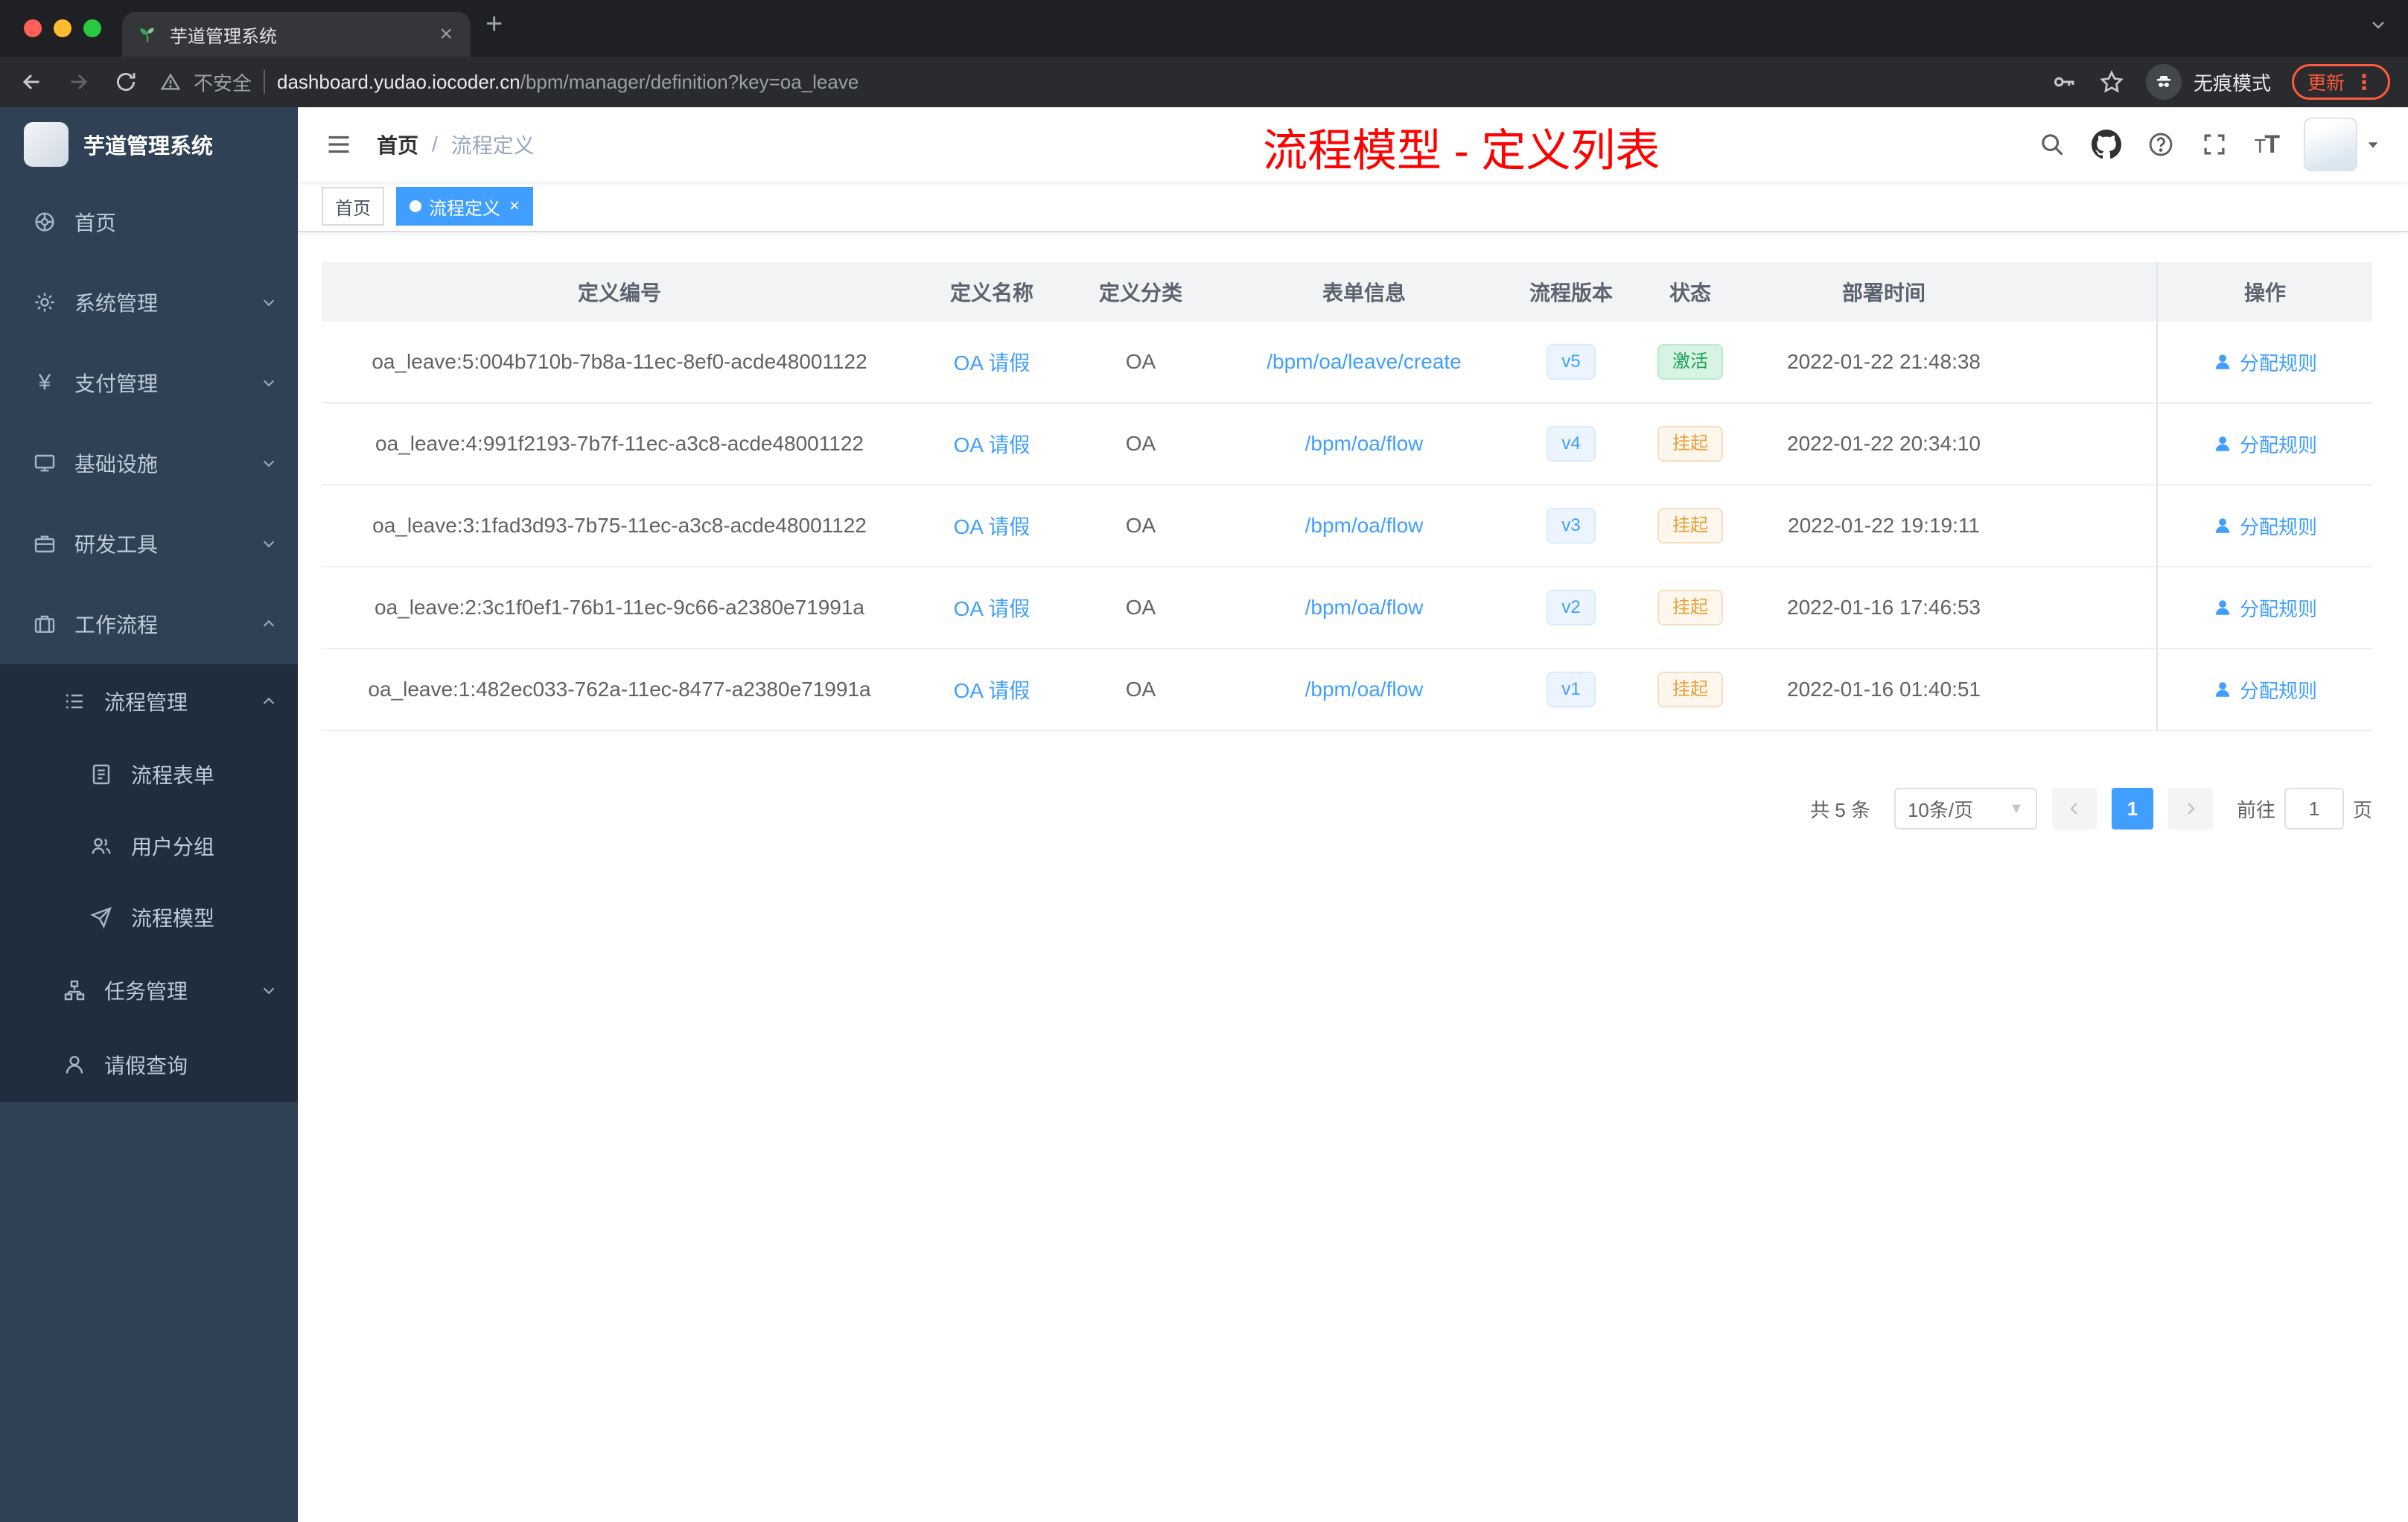  I want to click on sidebar-item-task-management: 任务管理, so click(149, 990).